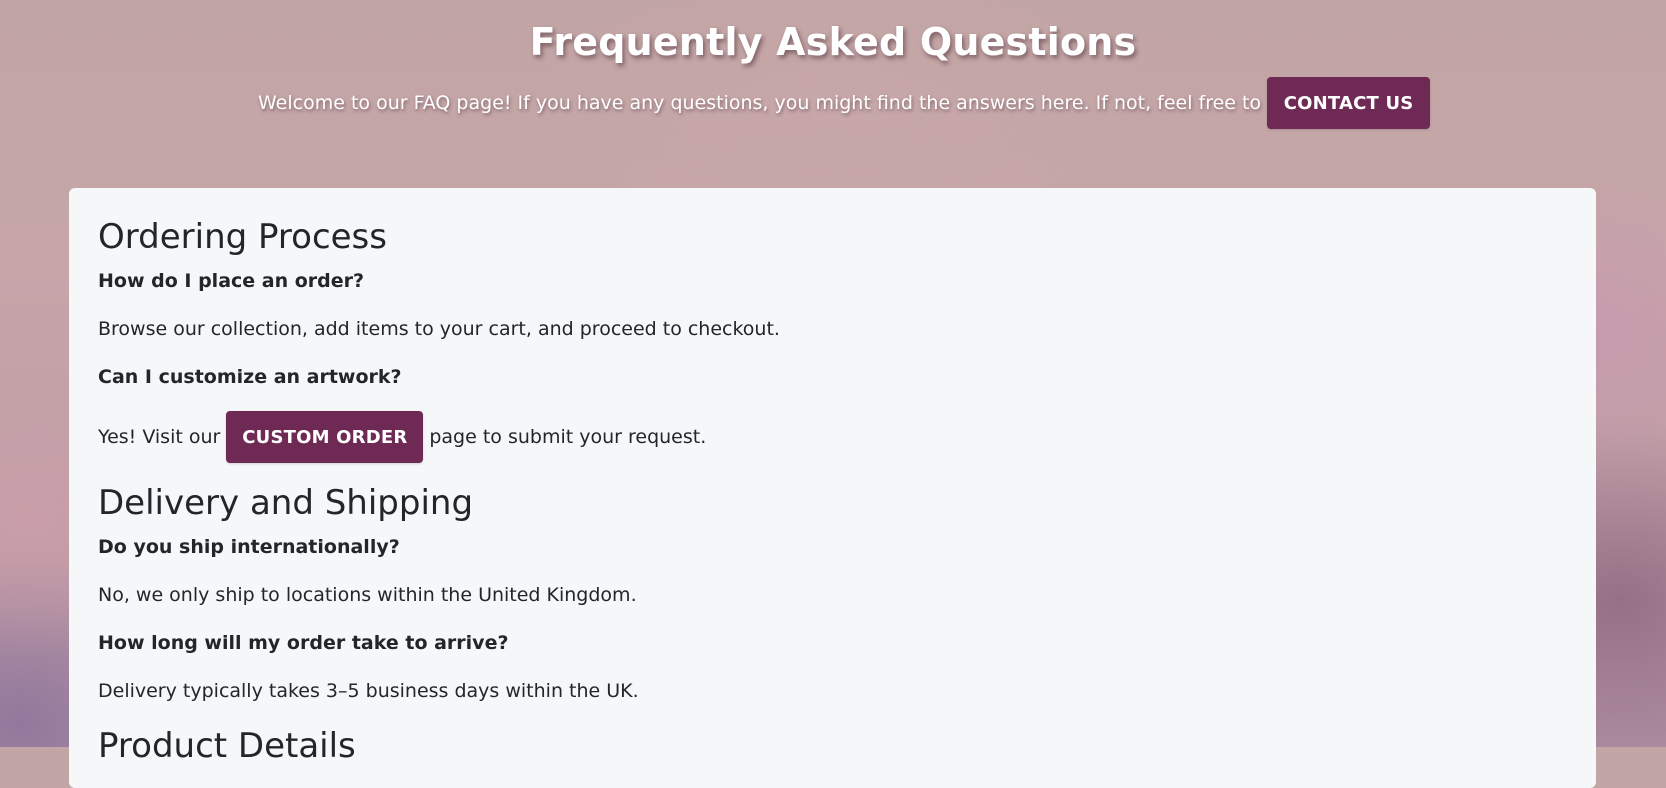 This screenshot has width=1666, height=788. Describe the element at coordinates (159, 437) in the screenshot. I see `answer-text-before: Yes! Visit our` at that location.